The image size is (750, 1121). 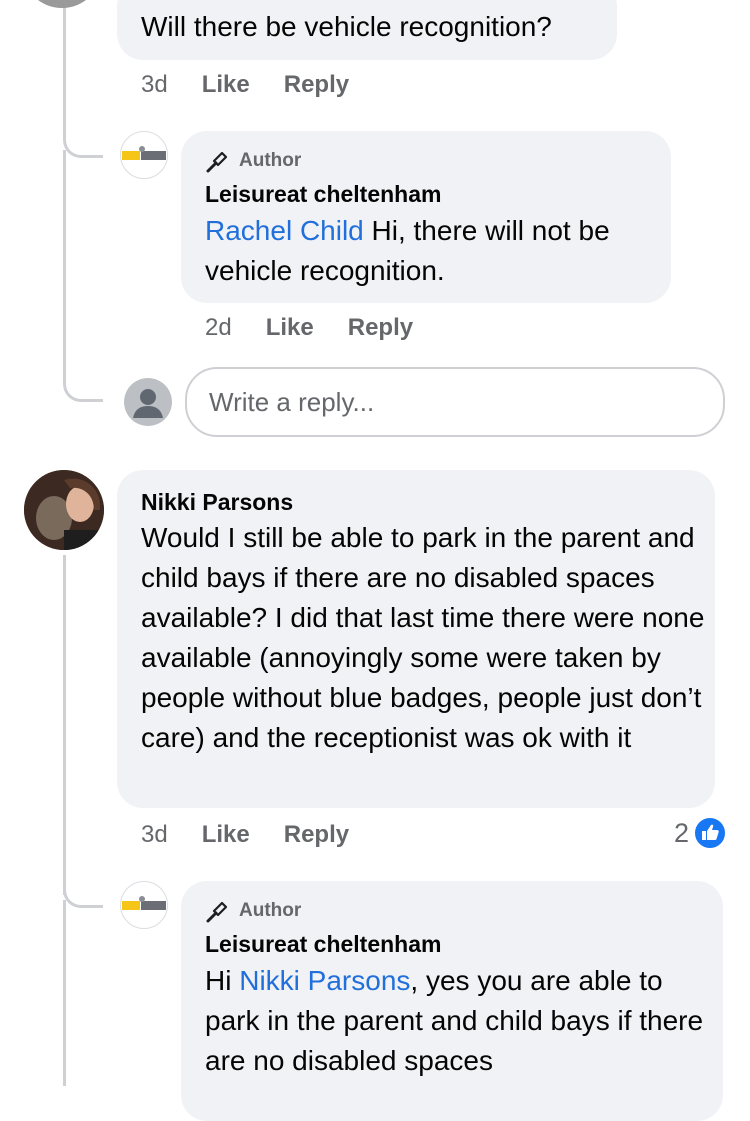 What do you see at coordinates (682, 832) in the screenshot?
I see `reaction-count: 2` at bounding box center [682, 832].